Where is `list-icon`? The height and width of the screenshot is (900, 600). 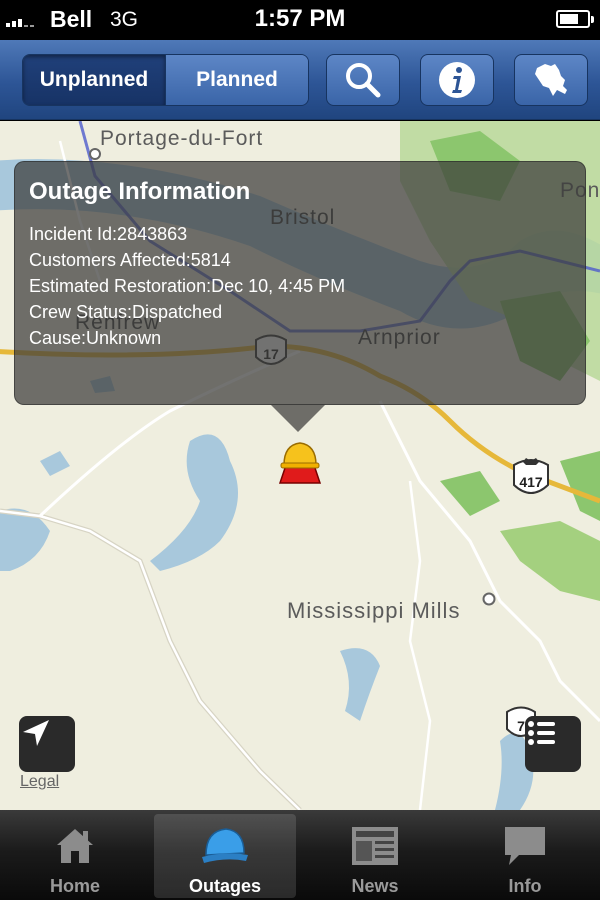 list-icon is located at coordinates (541, 733).